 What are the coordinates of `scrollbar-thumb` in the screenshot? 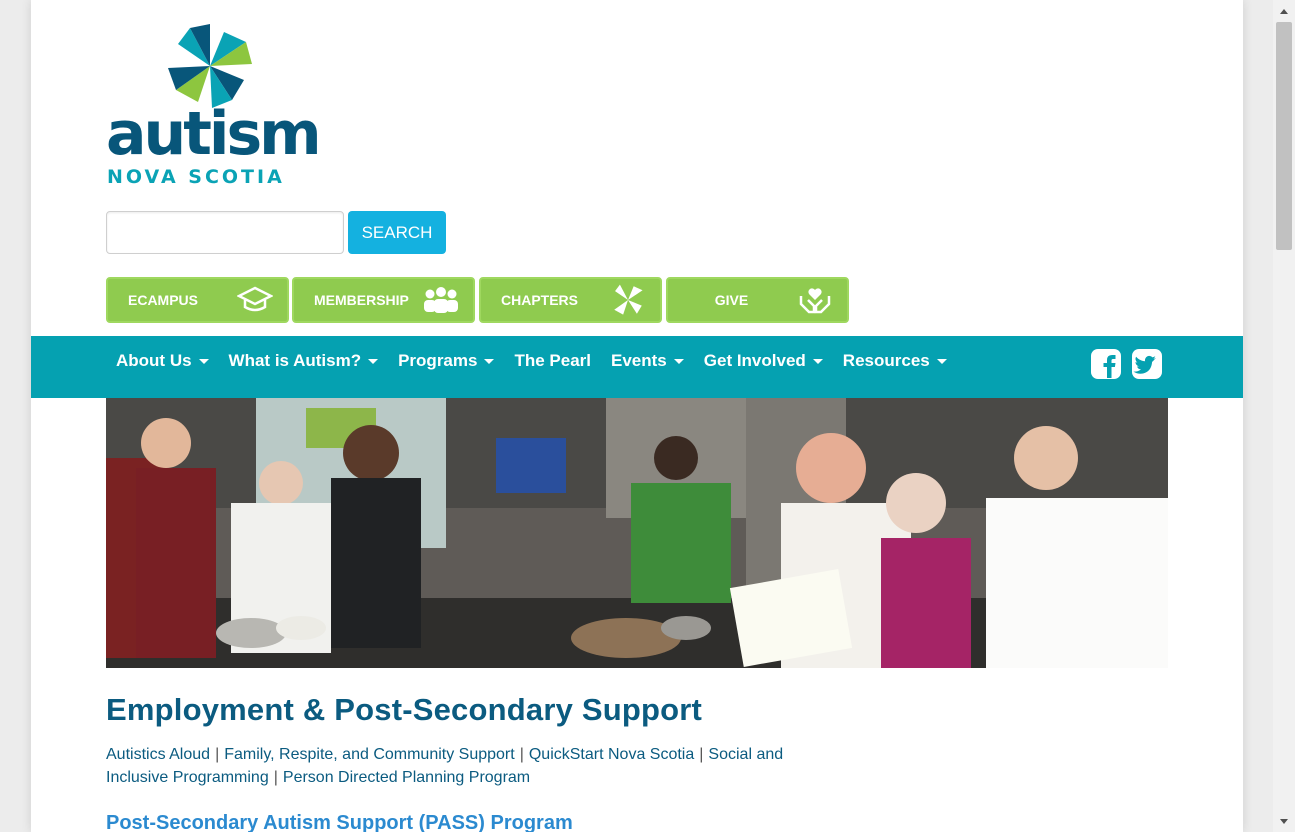 It's located at (1284, 136).